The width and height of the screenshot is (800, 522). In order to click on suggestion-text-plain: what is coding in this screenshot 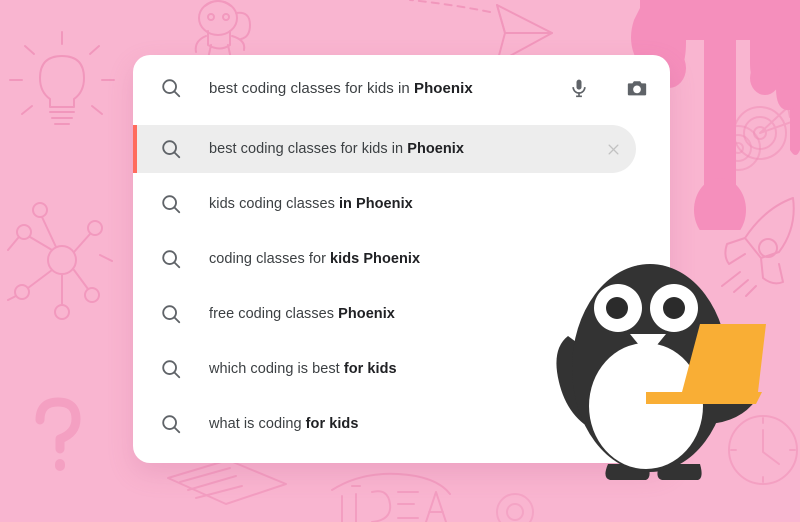, I will do `click(257, 424)`.